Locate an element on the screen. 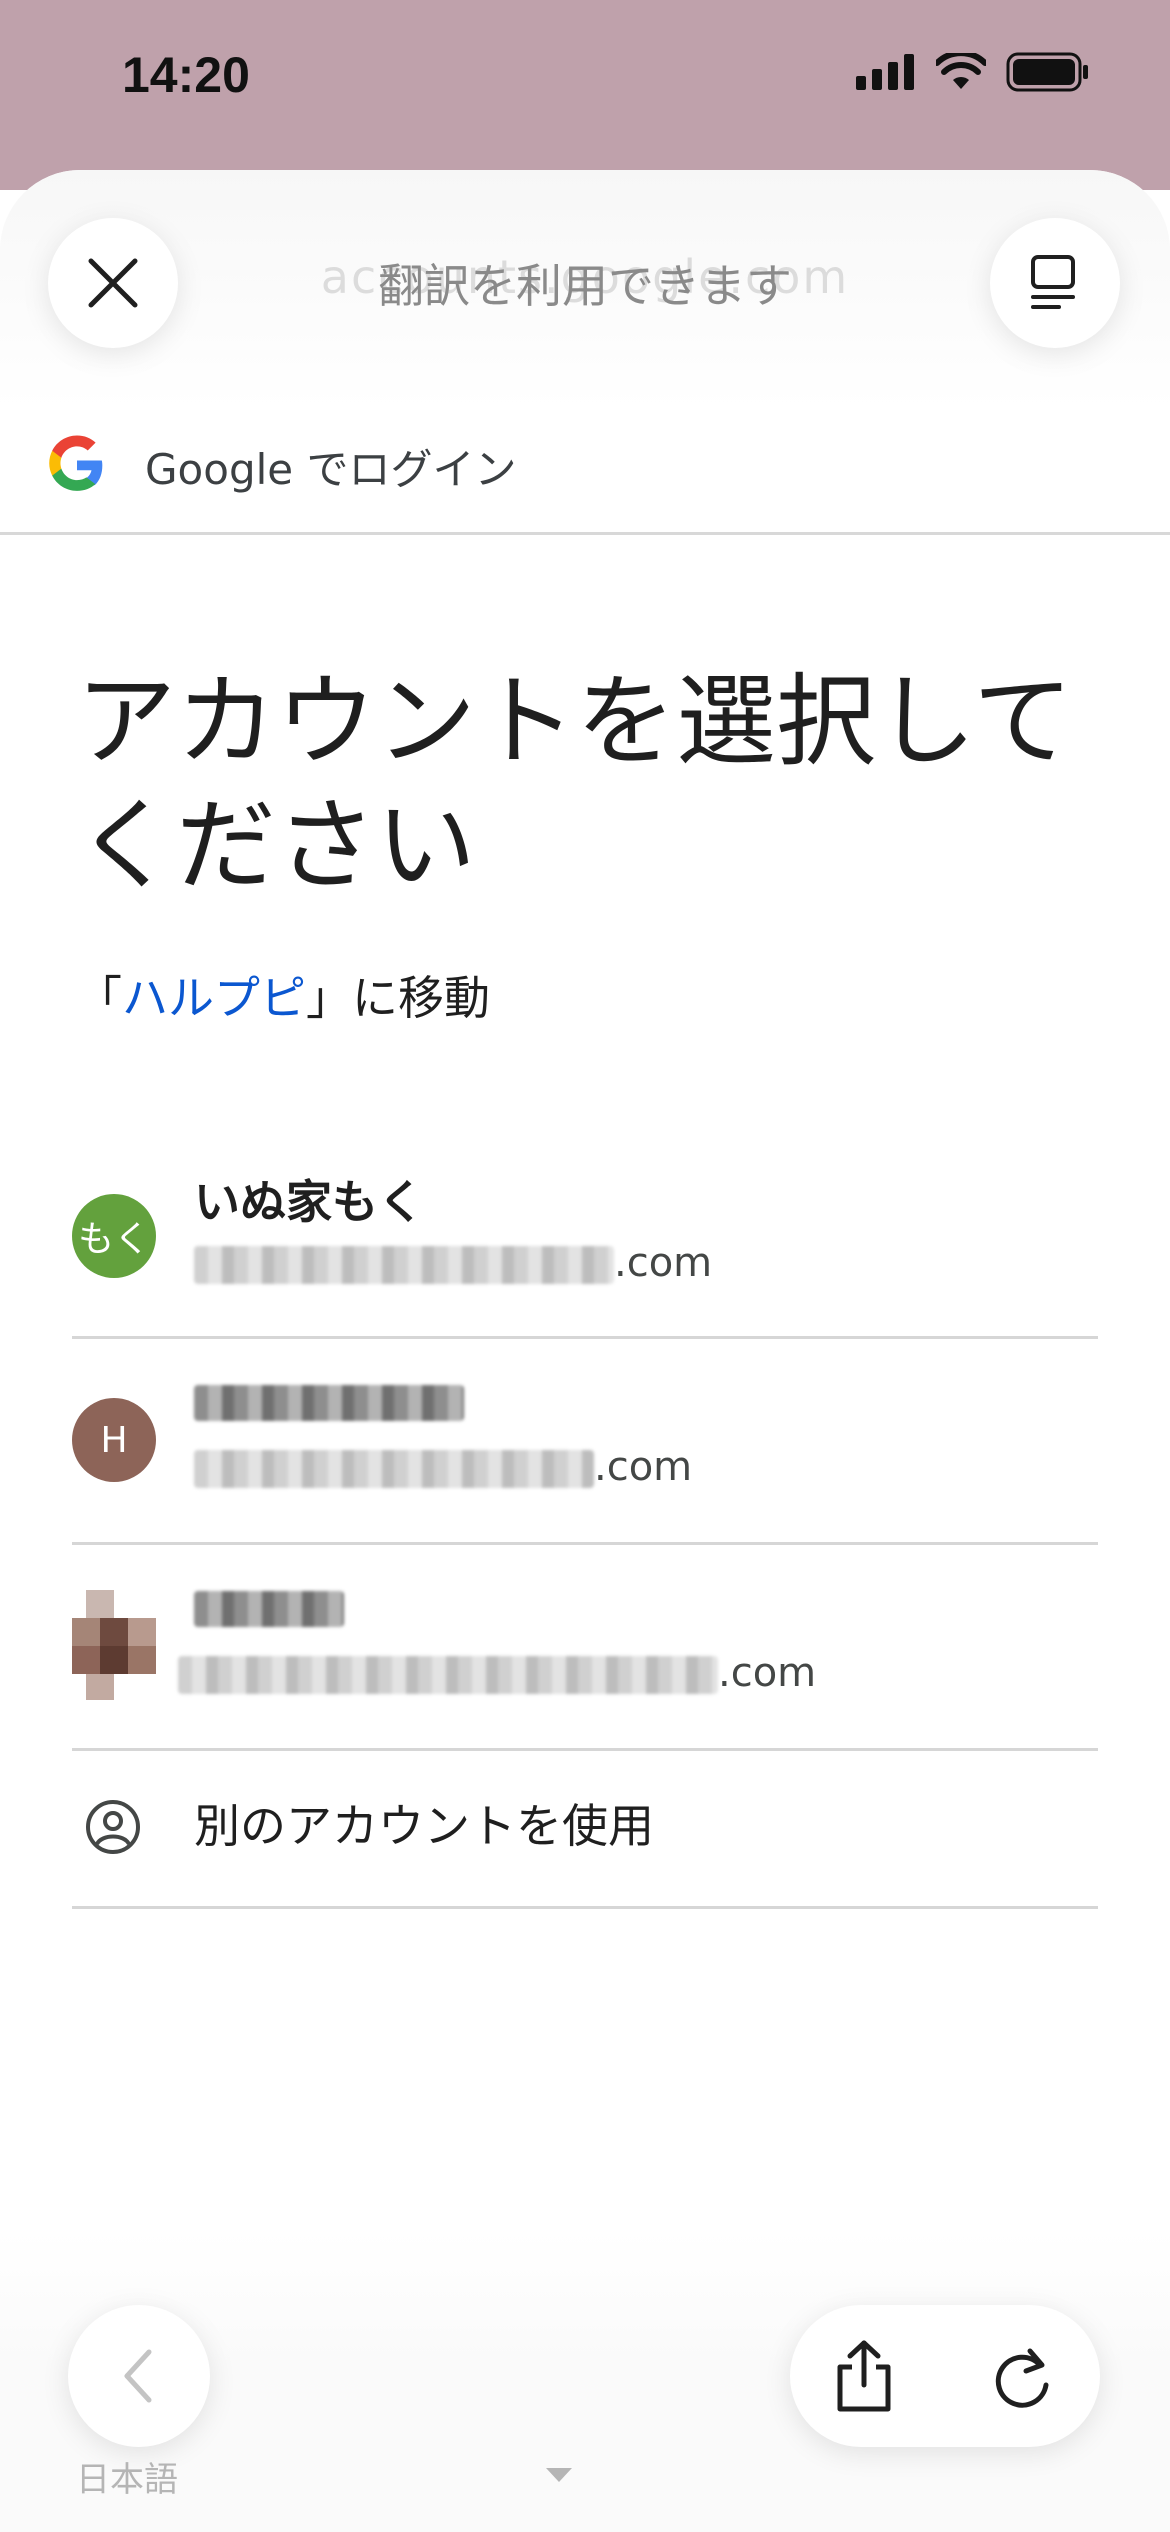 The width and height of the screenshot is (1170, 2532). reader-button is located at coordinates (1055, 283).